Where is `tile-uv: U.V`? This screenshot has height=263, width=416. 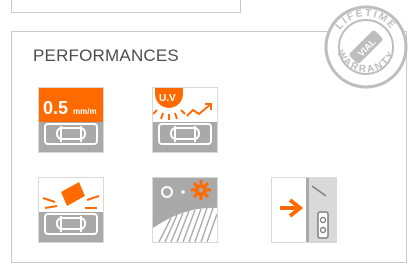 tile-uv: U.V is located at coordinates (185, 120).